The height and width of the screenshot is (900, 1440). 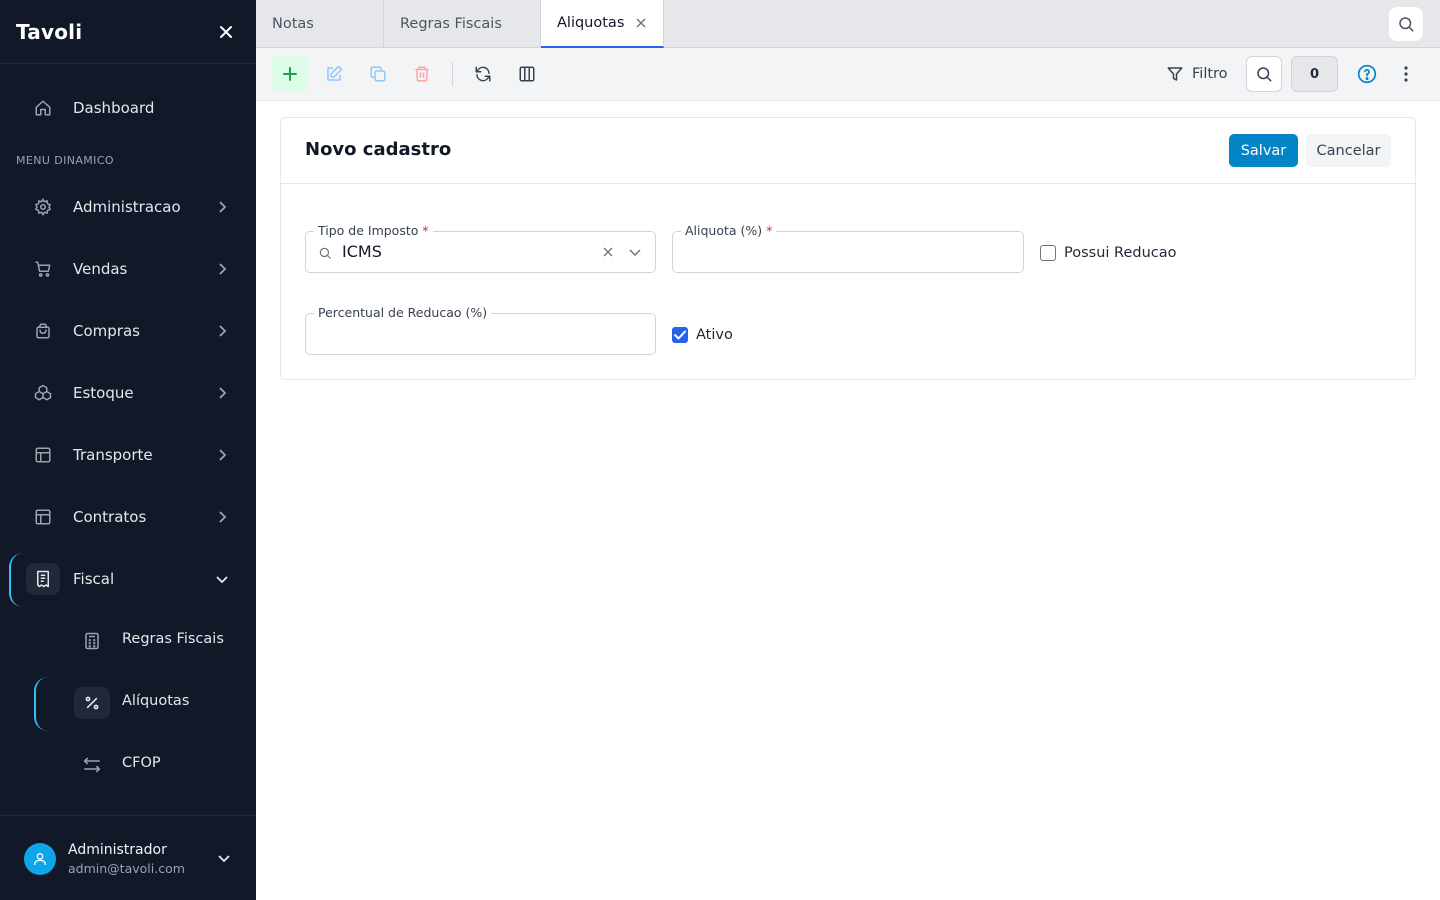 I want to click on filter-button: Filtro, so click(x=1197, y=74).